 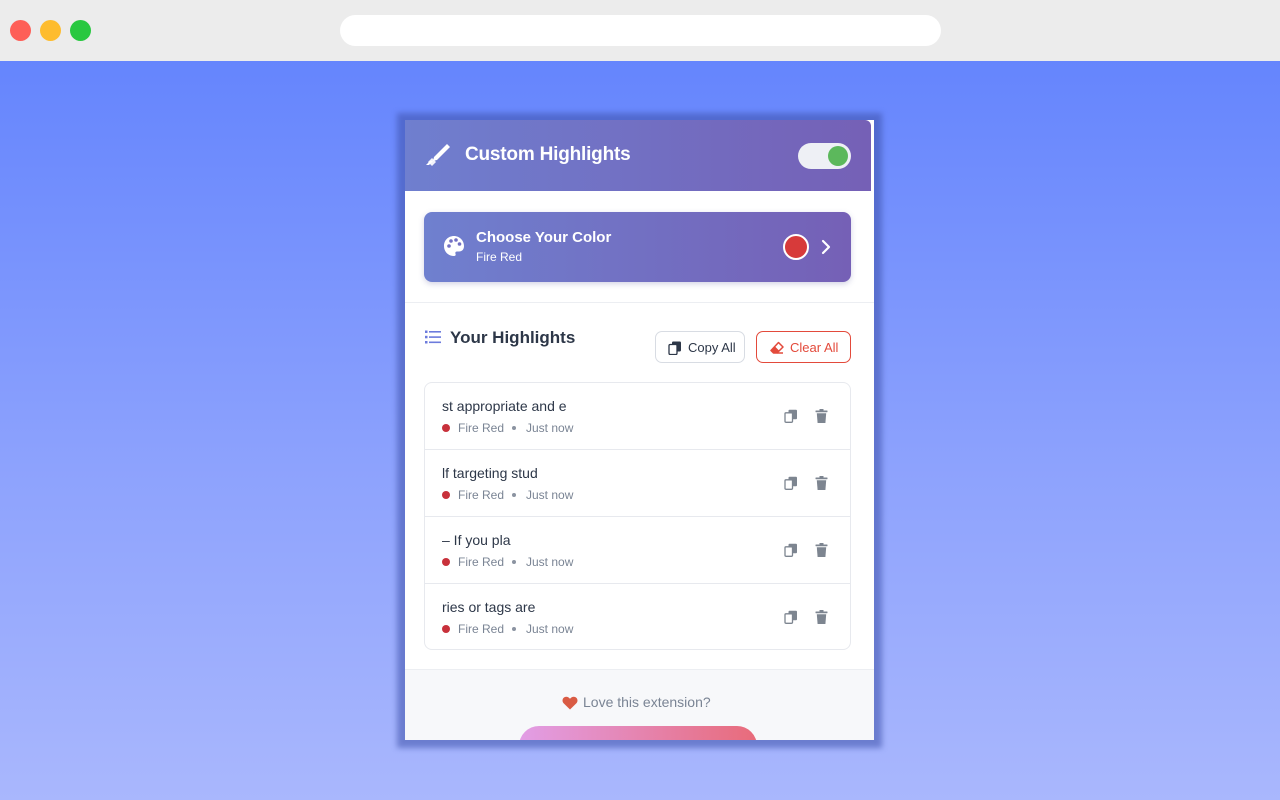 I want to click on copy-icon, so click(x=674, y=348).